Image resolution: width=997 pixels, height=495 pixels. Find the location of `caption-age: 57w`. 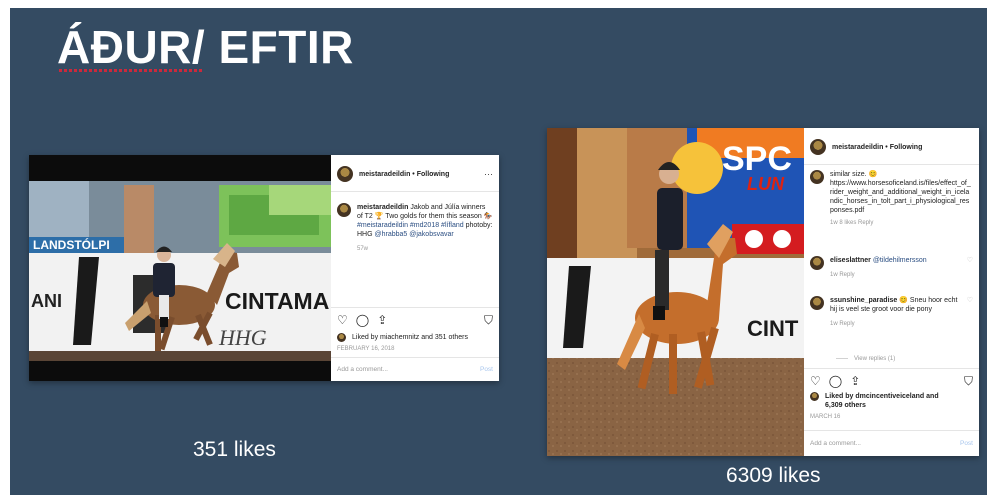

caption-age: 57w is located at coordinates (363, 249).